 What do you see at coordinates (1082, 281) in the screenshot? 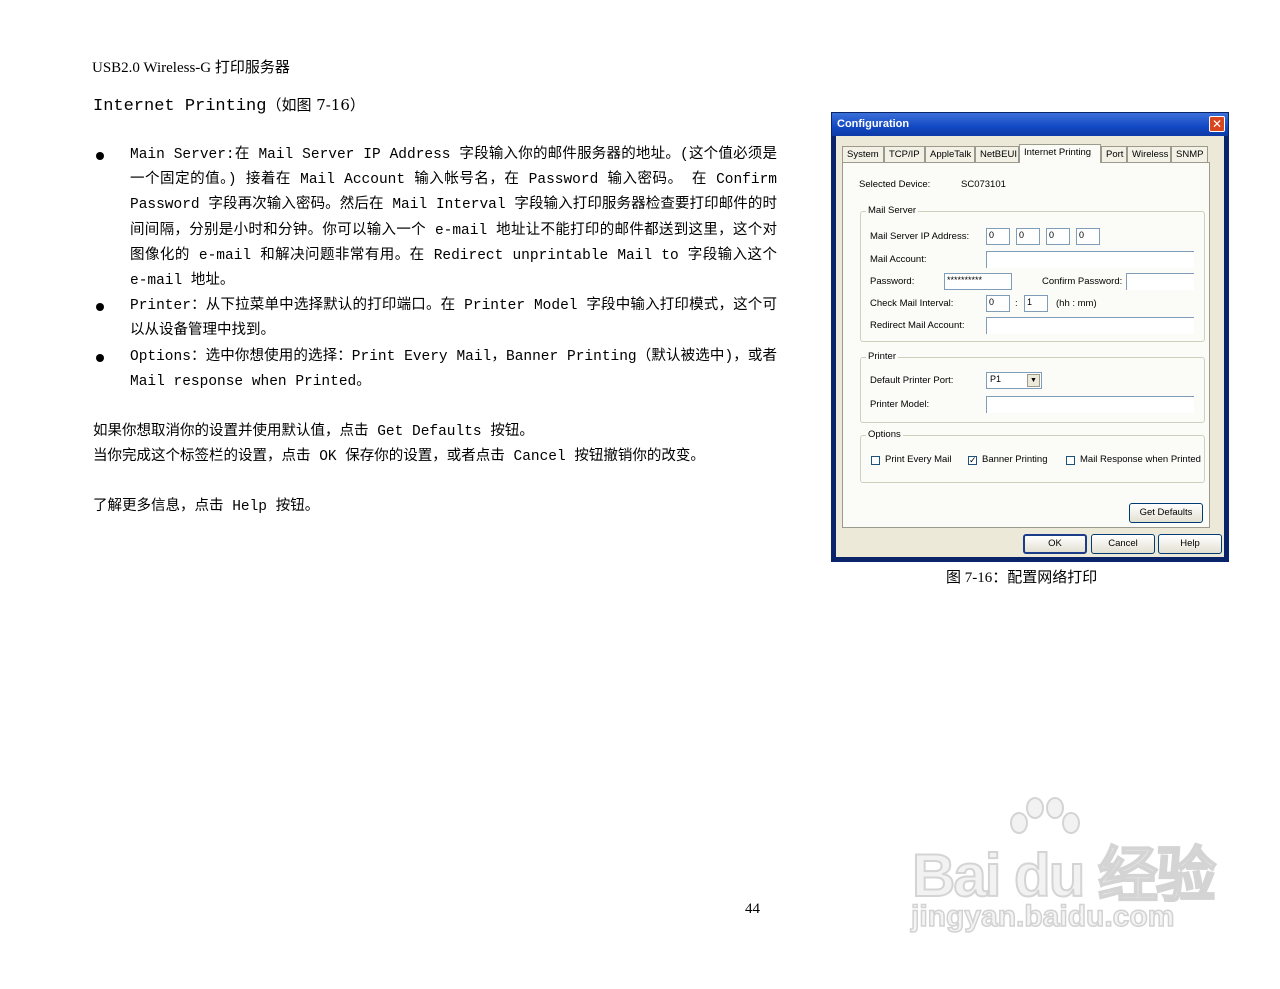
I see `confirm-password-label: Confirm Password:` at bounding box center [1082, 281].